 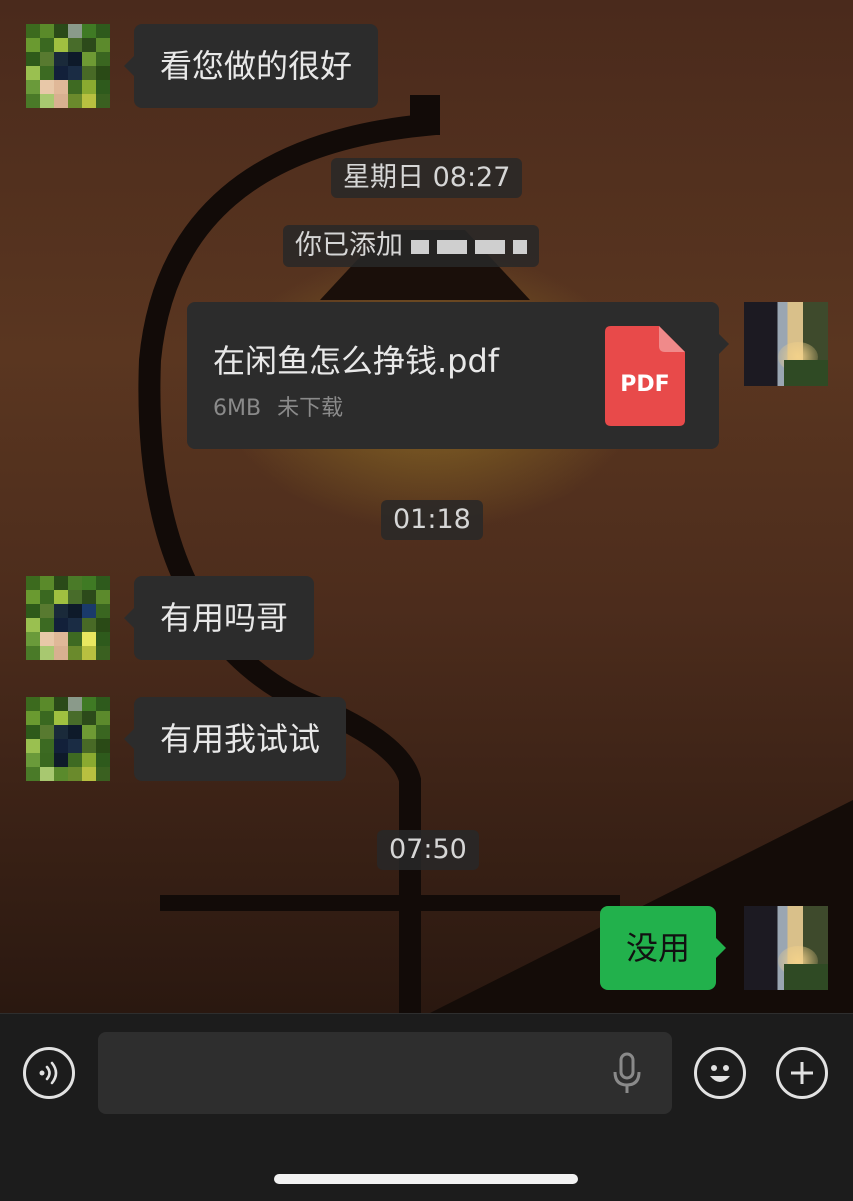 I want to click on file-message-card: 在闲鱼怎么挣钱.pdf 6MB 未下载 PDF, so click(x=458, y=375).